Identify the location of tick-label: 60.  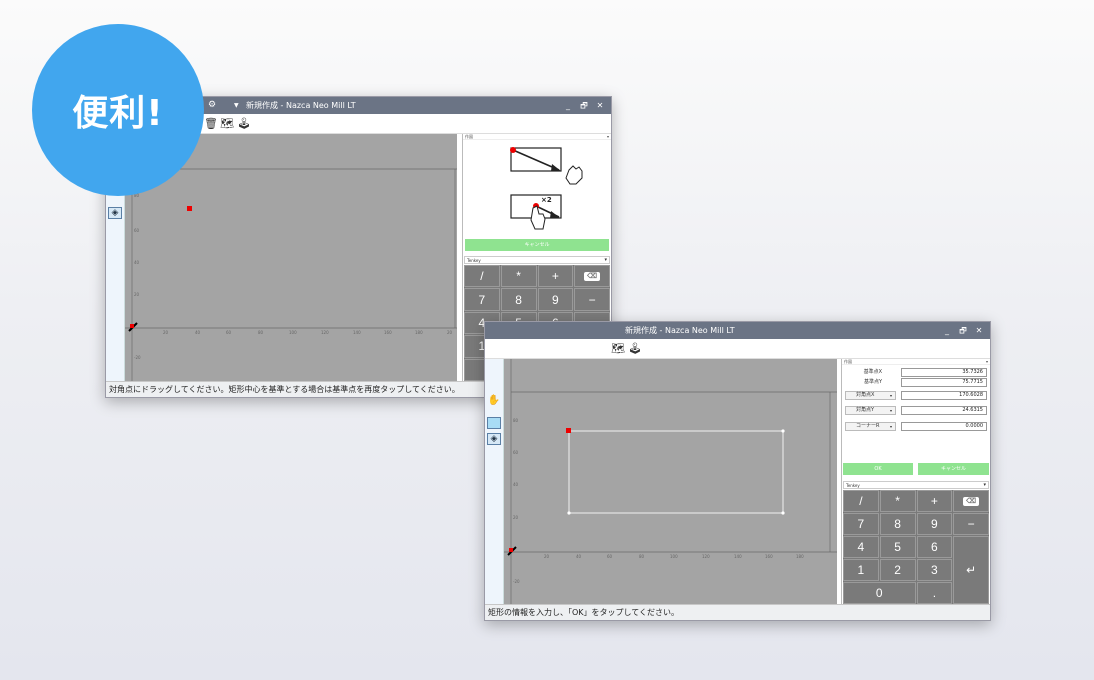
(137, 230).